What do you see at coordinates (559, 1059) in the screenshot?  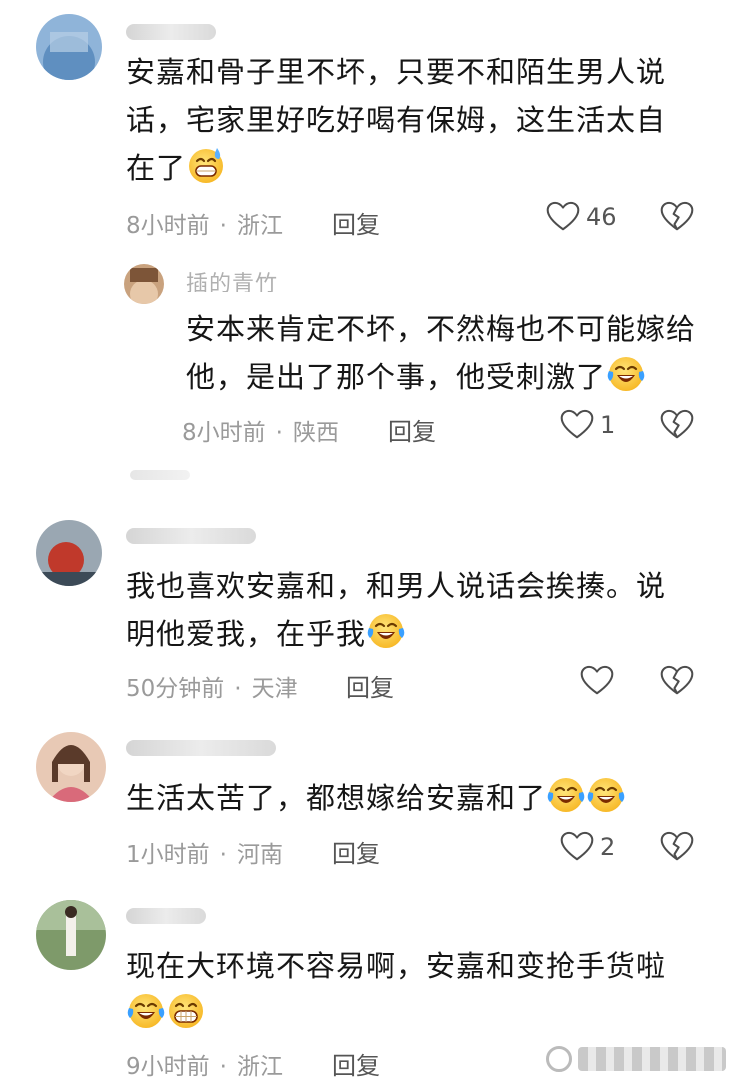 I see `watermark-logo-icon` at bounding box center [559, 1059].